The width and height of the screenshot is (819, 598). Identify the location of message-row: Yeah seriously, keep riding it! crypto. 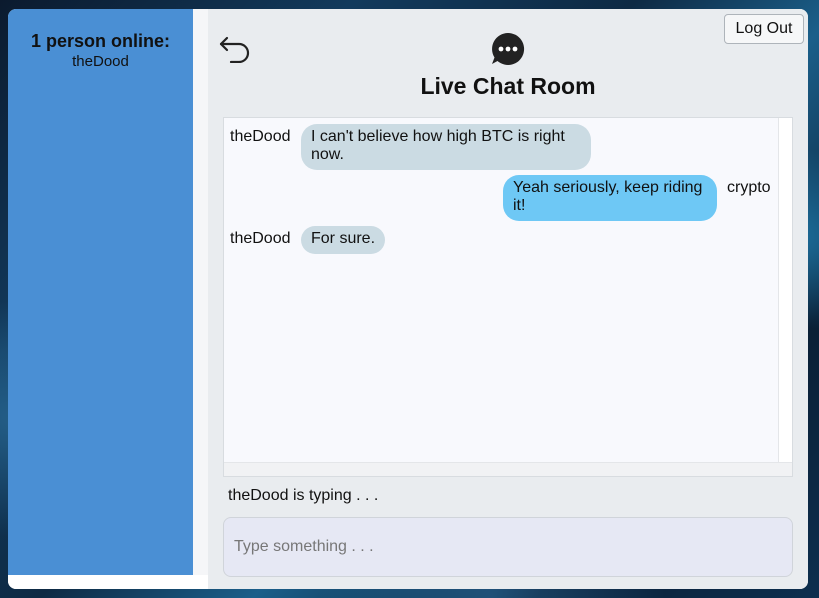
(502, 194).